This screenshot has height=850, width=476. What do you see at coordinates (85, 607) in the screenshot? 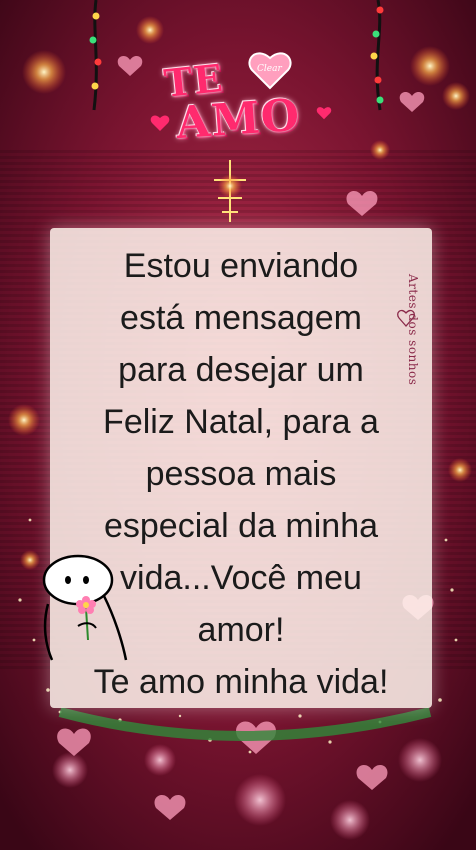
I see `flork-doodle-with-flower` at bounding box center [85, 607].